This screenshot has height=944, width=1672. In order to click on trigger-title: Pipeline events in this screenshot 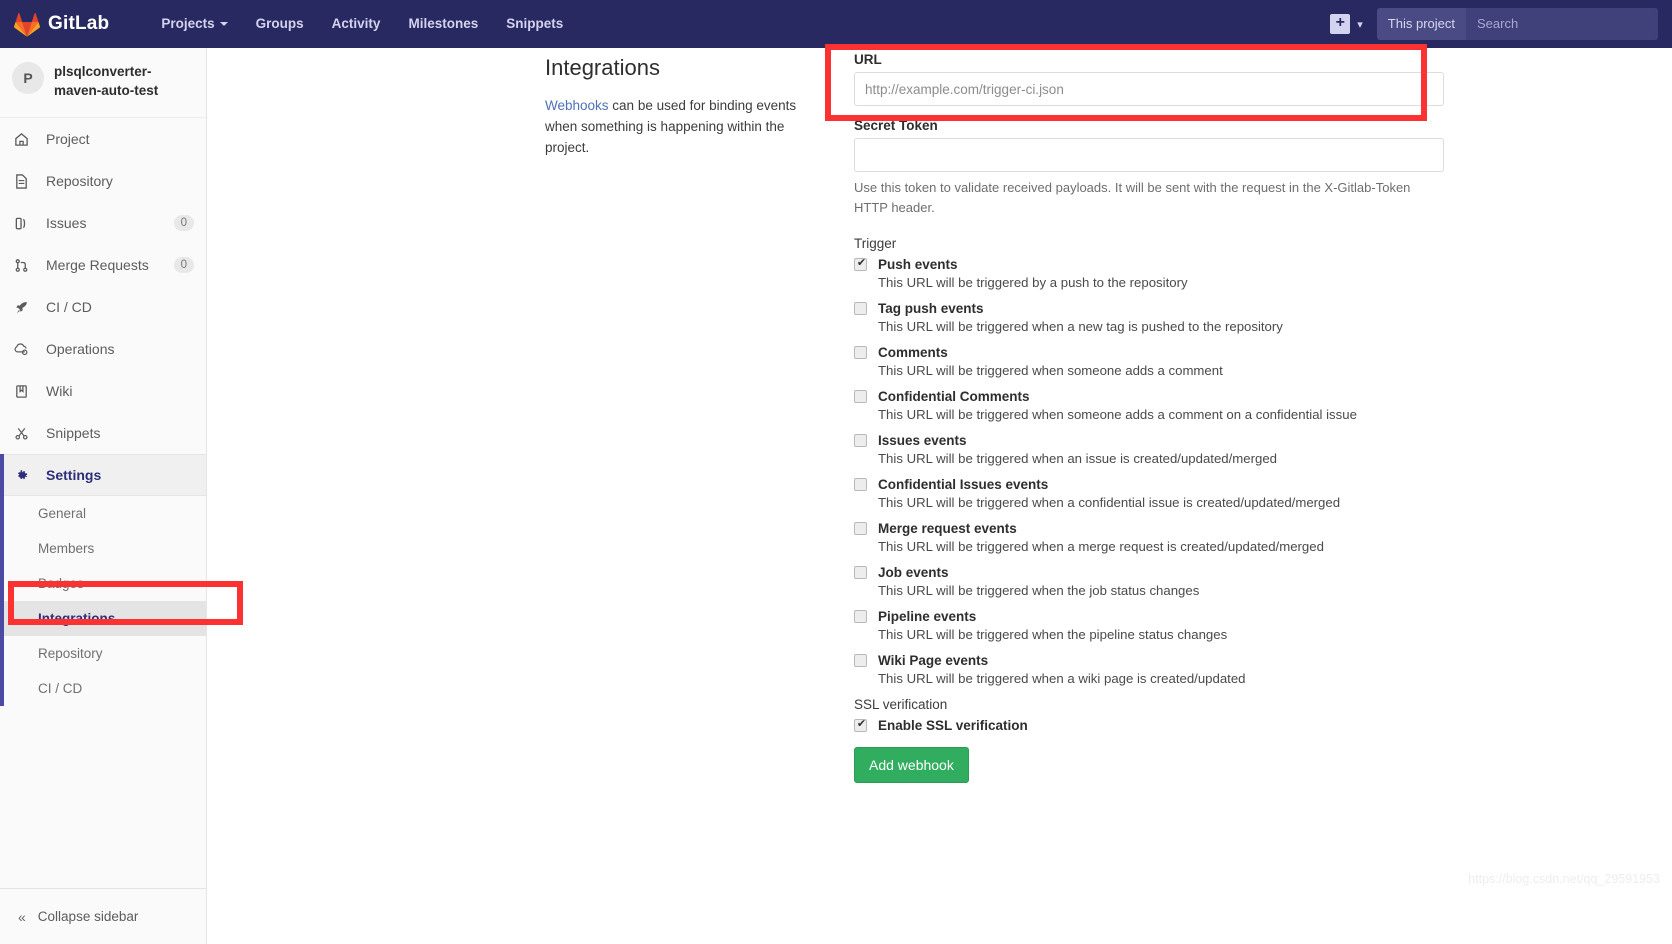, I will do `click(927, 616)`.